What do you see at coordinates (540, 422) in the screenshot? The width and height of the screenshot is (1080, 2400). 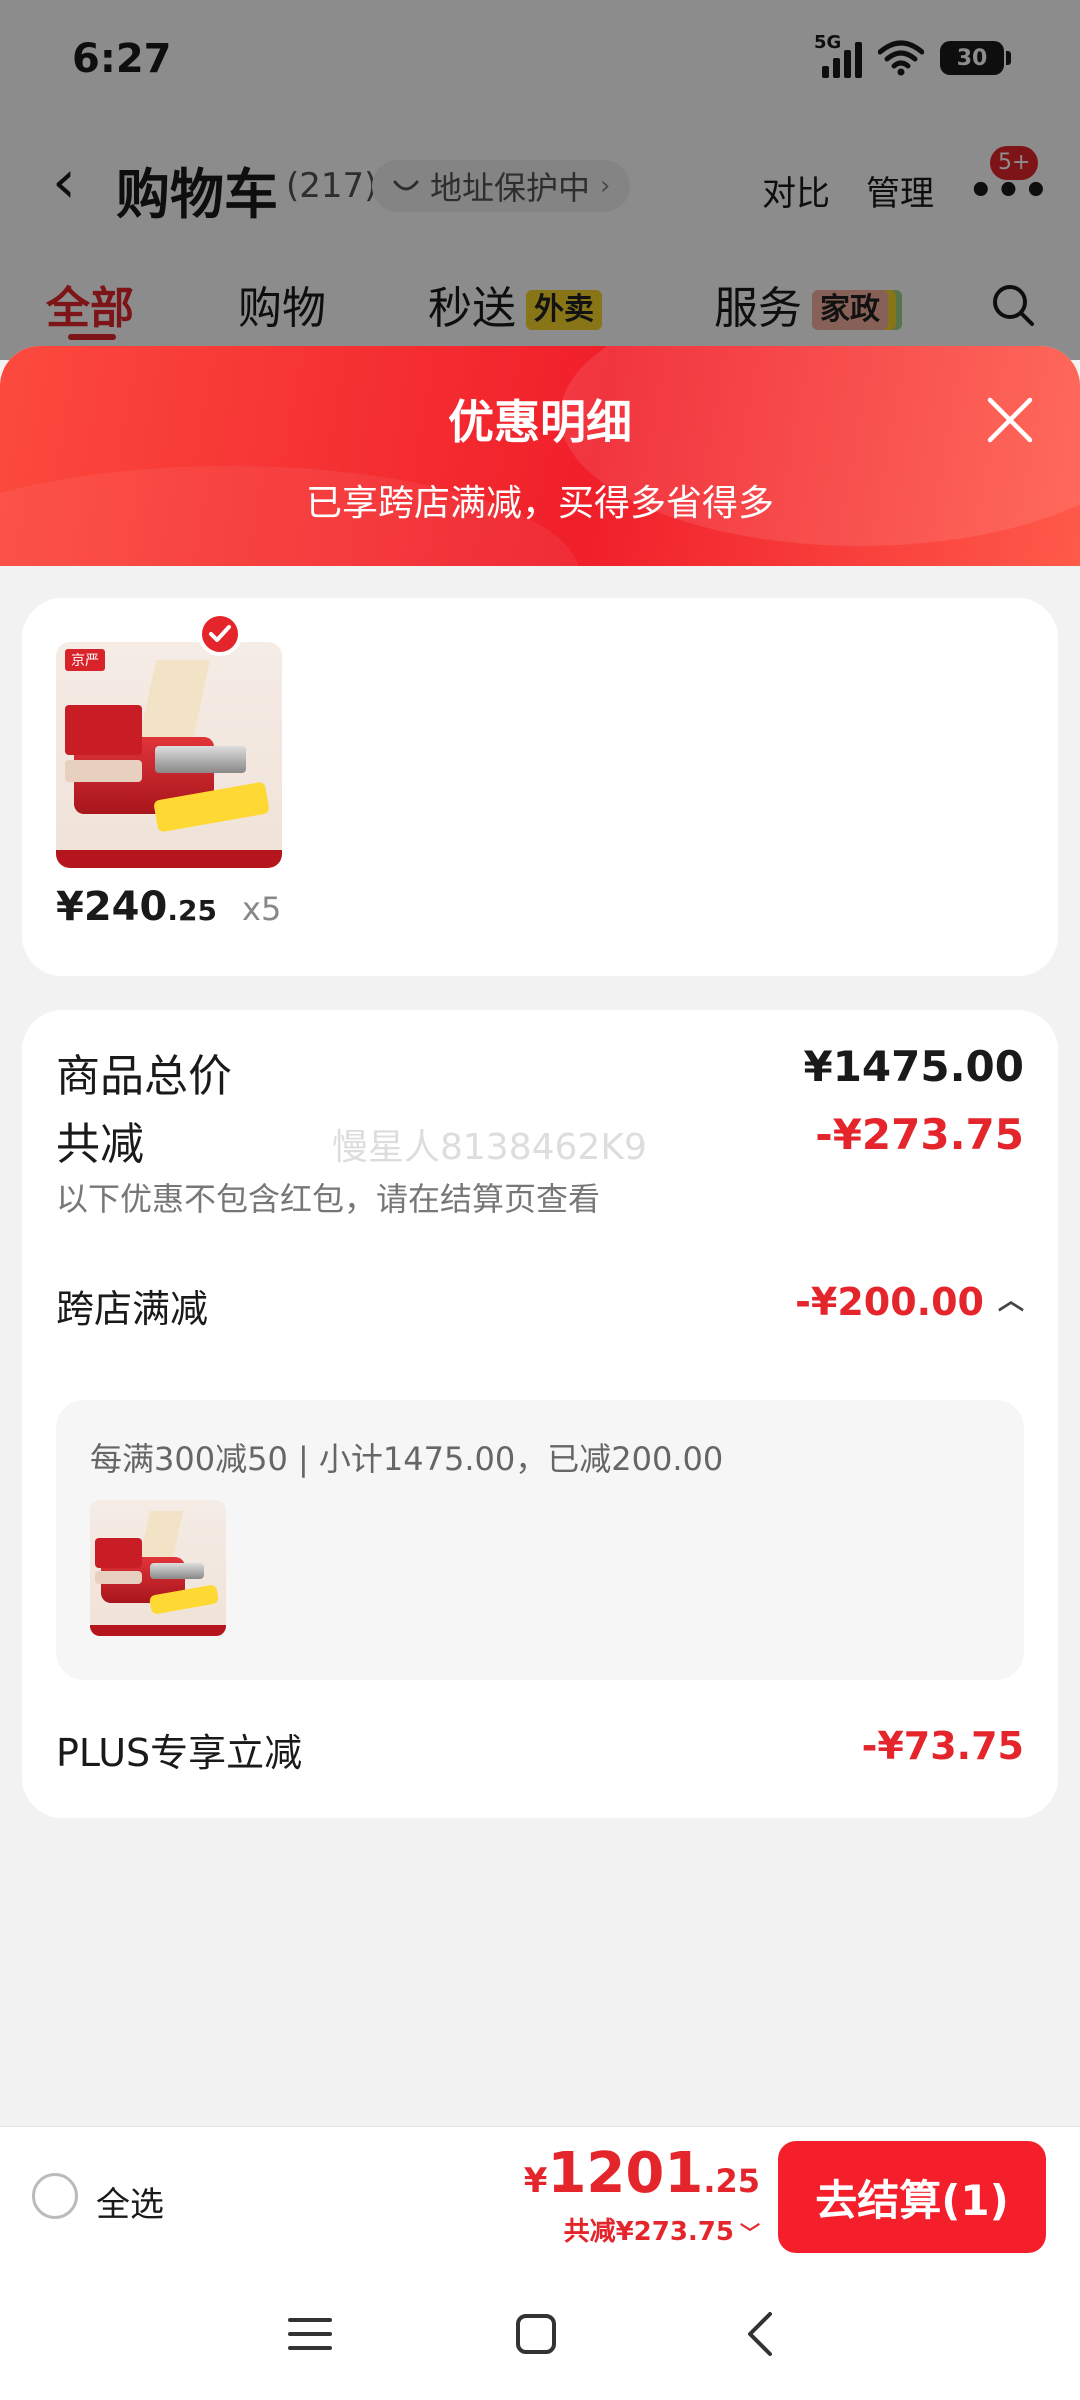 I see `sheet-title: 优惠明细` at bounding box center [540, 422].